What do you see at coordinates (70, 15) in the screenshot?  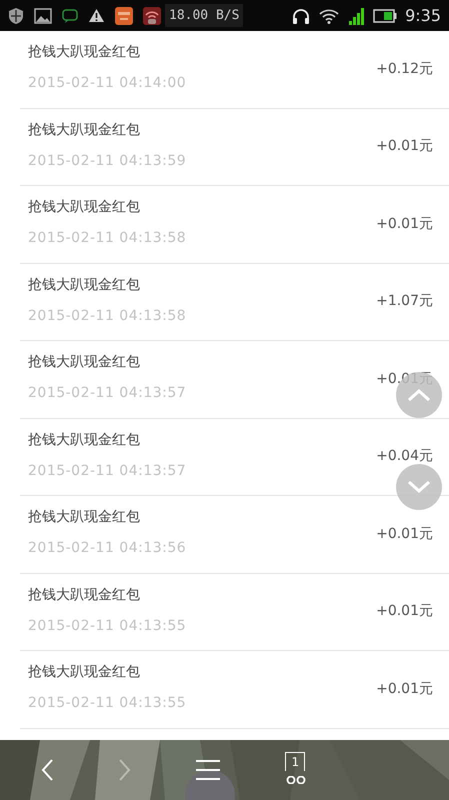 I see `chat-icon` at bounding box center [70, 15].